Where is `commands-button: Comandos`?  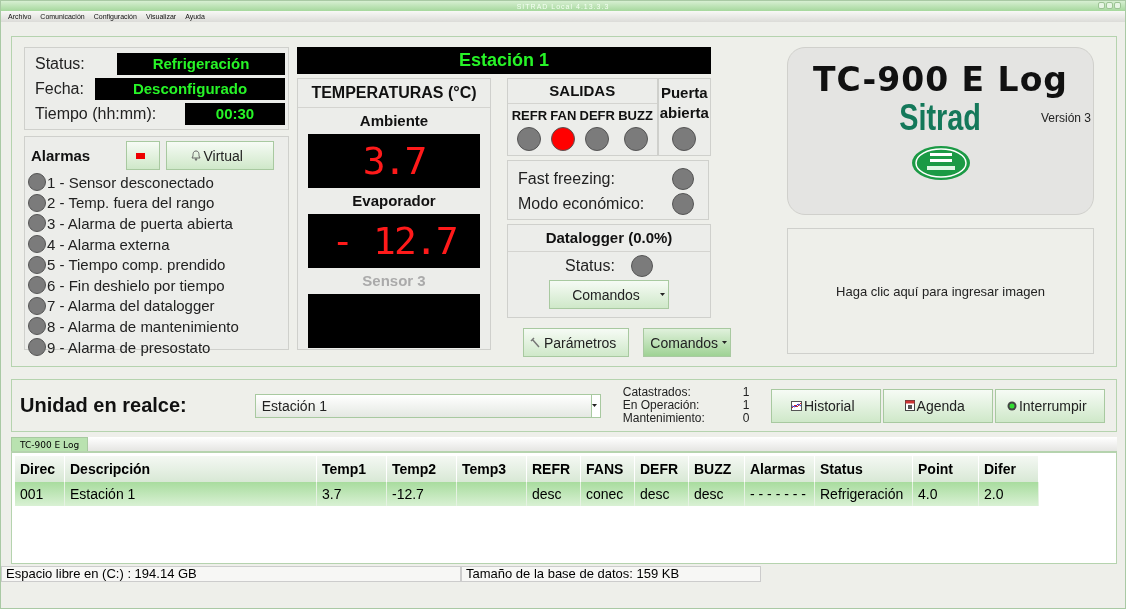
commands-button: Comandos is located at coordinates (687, 342).